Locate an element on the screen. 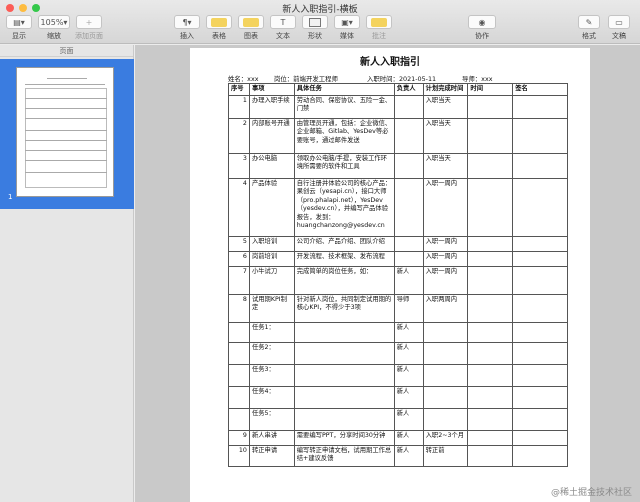 Image resolution: width=640 pixels, height=502 pixels. row-owner: 导师 is located at coordinates (408, 308).